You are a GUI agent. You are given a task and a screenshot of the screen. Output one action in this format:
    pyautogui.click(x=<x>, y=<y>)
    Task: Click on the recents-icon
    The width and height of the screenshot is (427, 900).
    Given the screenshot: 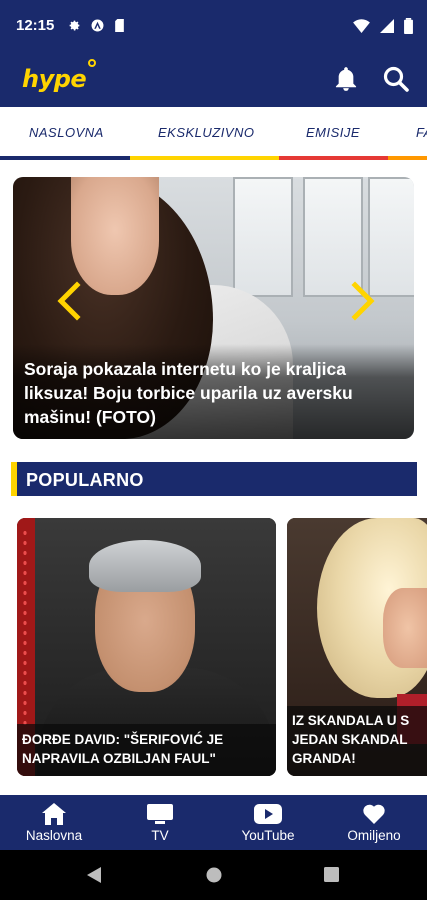 What is the action you would take?
    pyautogui.click(x=331, y=874)
    